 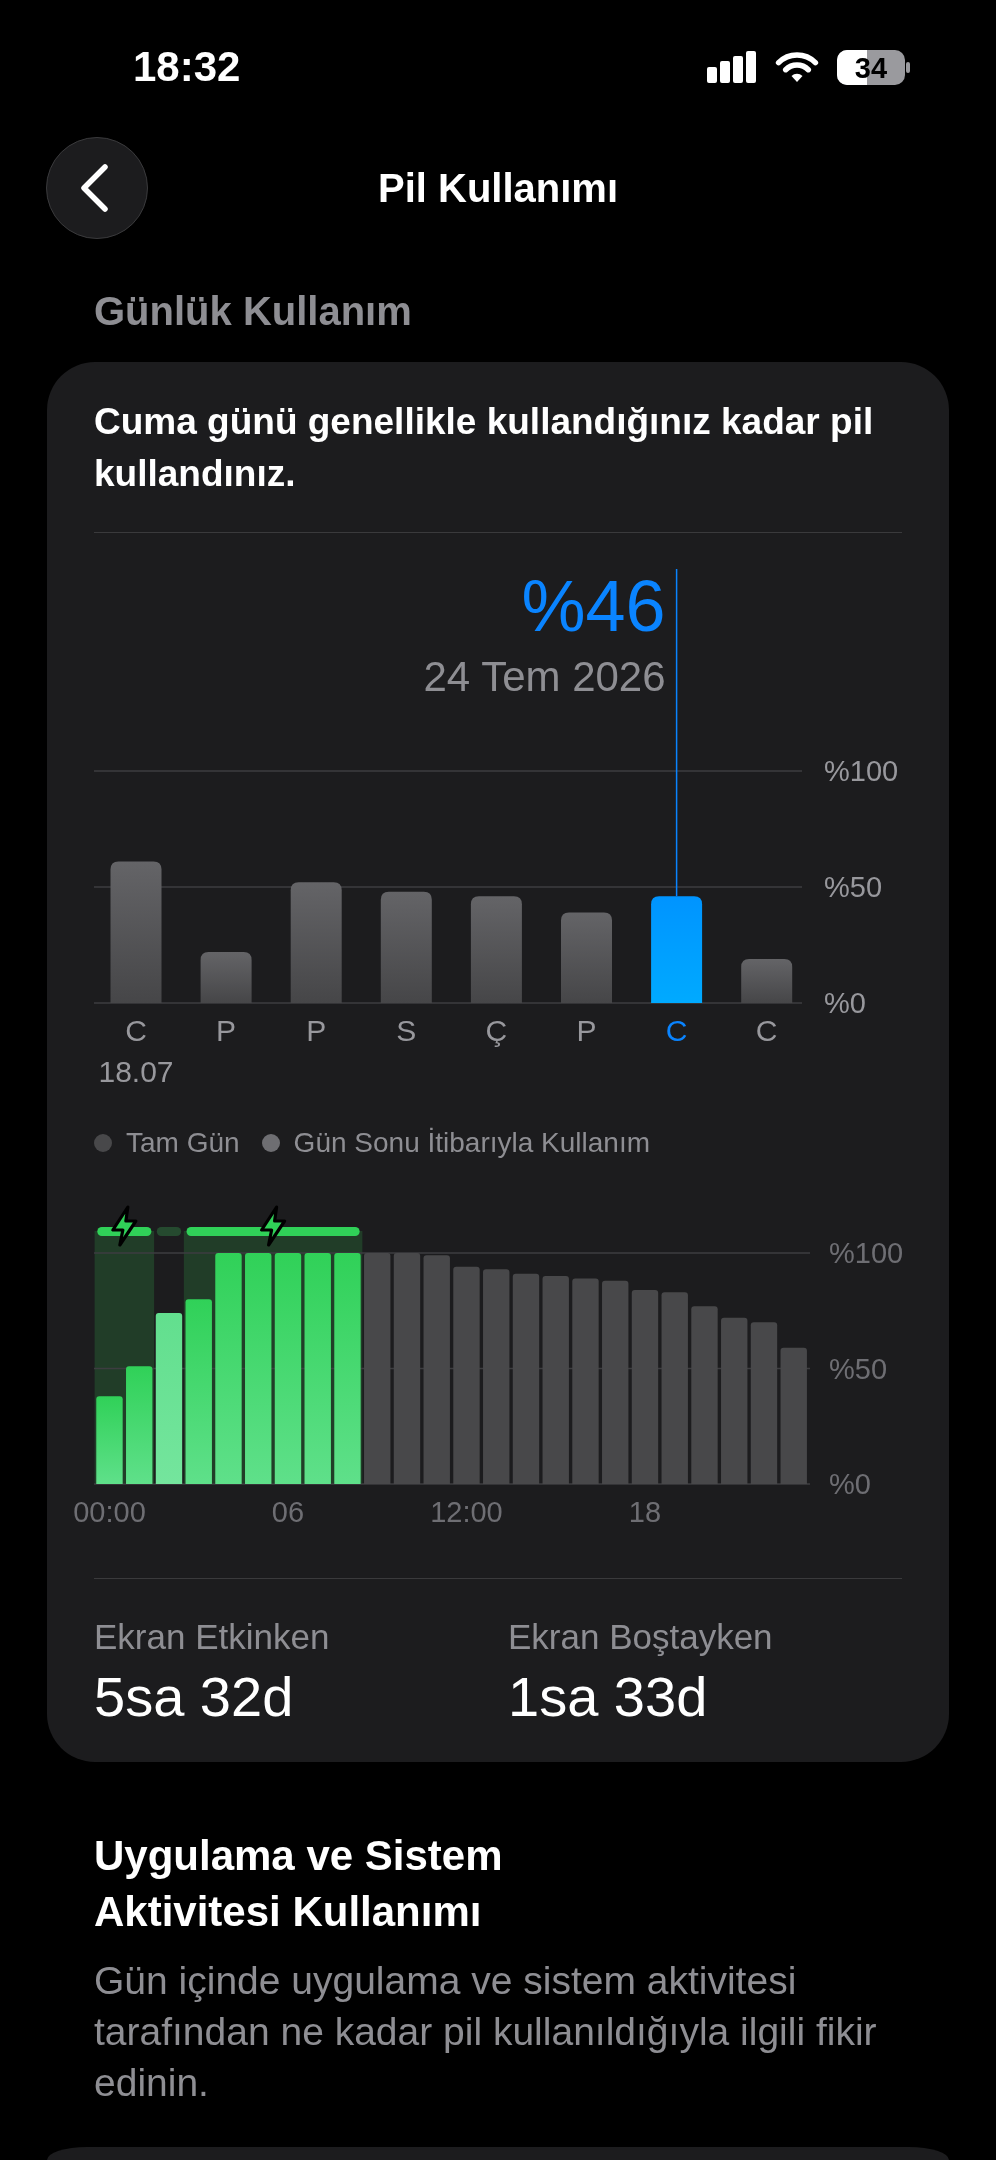 I want to click on charging-strip, so click(x=169, y=1231).